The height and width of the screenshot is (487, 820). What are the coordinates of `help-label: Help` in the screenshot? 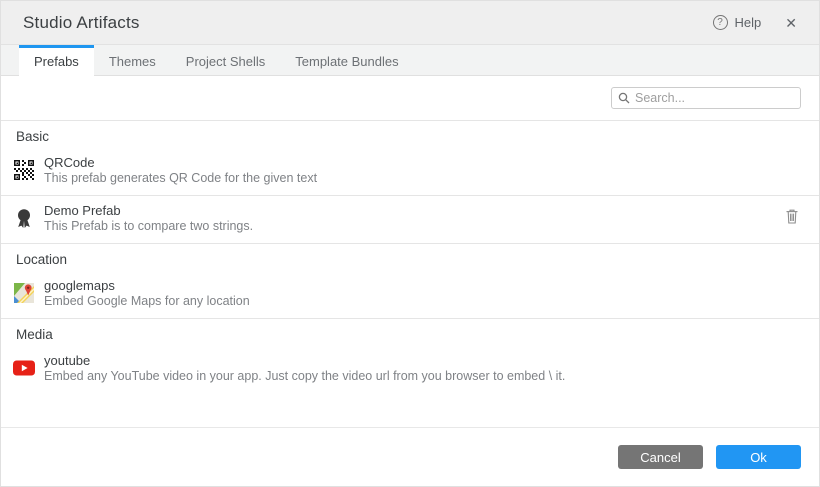 It's located at (748, 22).